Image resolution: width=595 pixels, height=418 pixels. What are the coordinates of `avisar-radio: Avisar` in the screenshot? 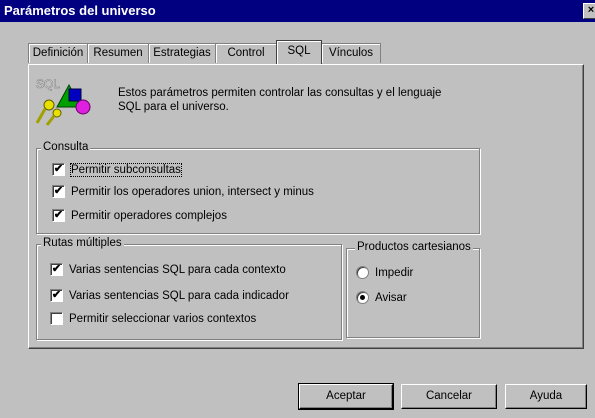 It's located at (381, 297).